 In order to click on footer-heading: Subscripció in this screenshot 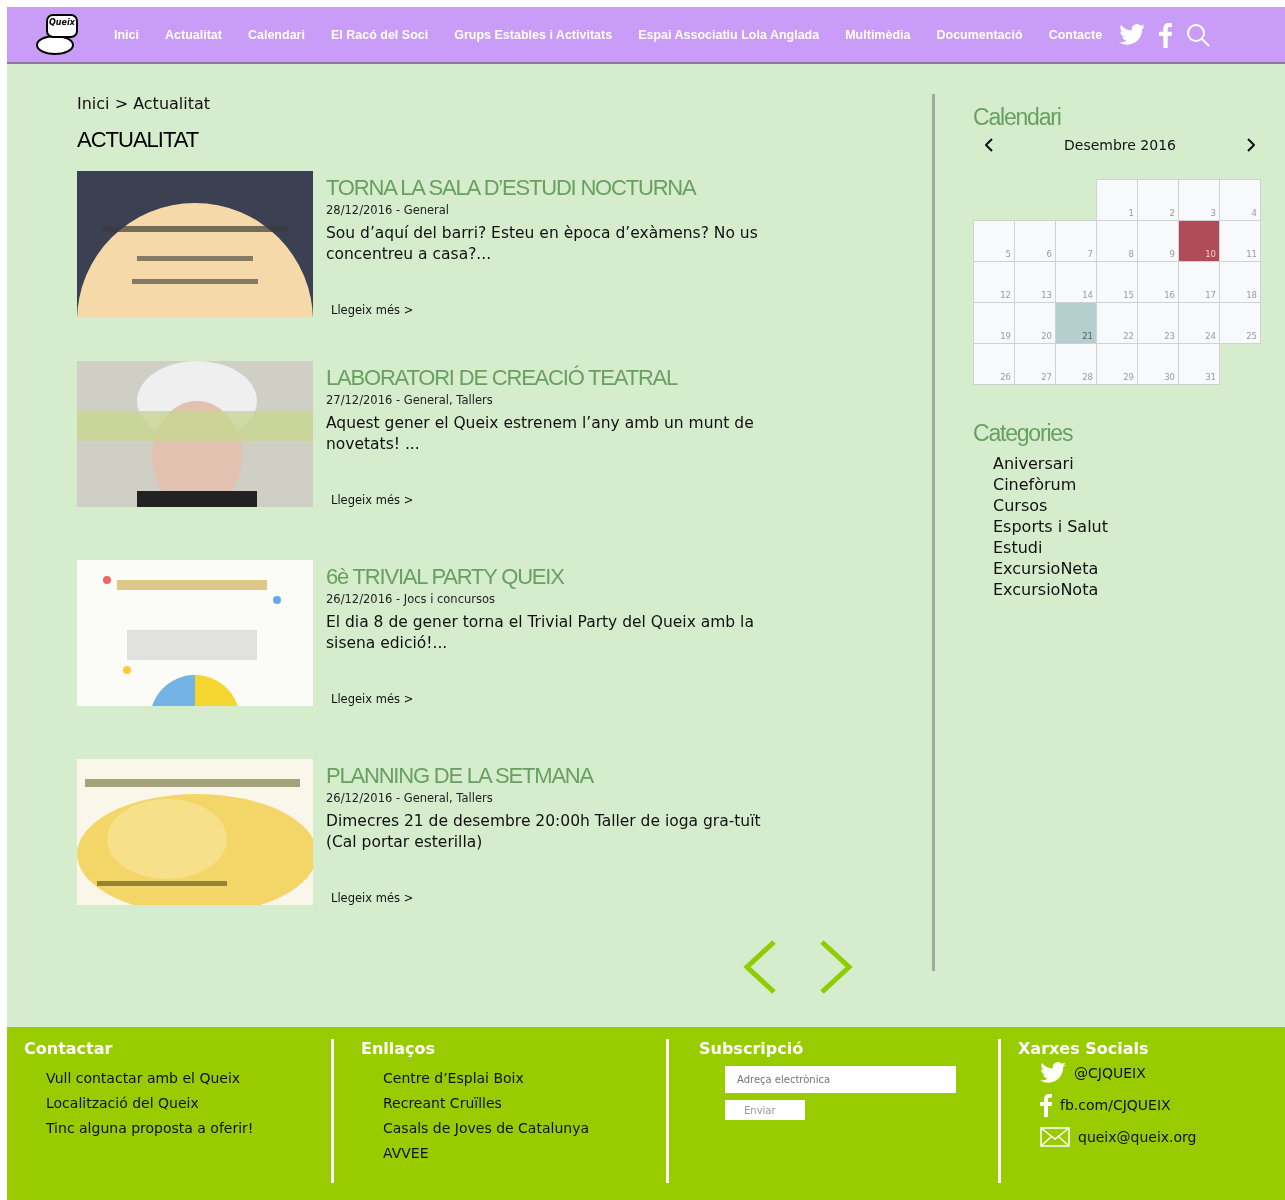, I will do `click(752, 1048)`.